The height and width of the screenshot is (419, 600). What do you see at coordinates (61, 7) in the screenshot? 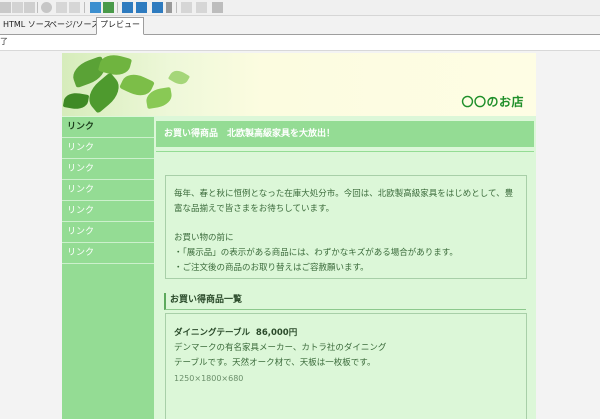
I see `undo-icon` at bounding box center [61, 7].